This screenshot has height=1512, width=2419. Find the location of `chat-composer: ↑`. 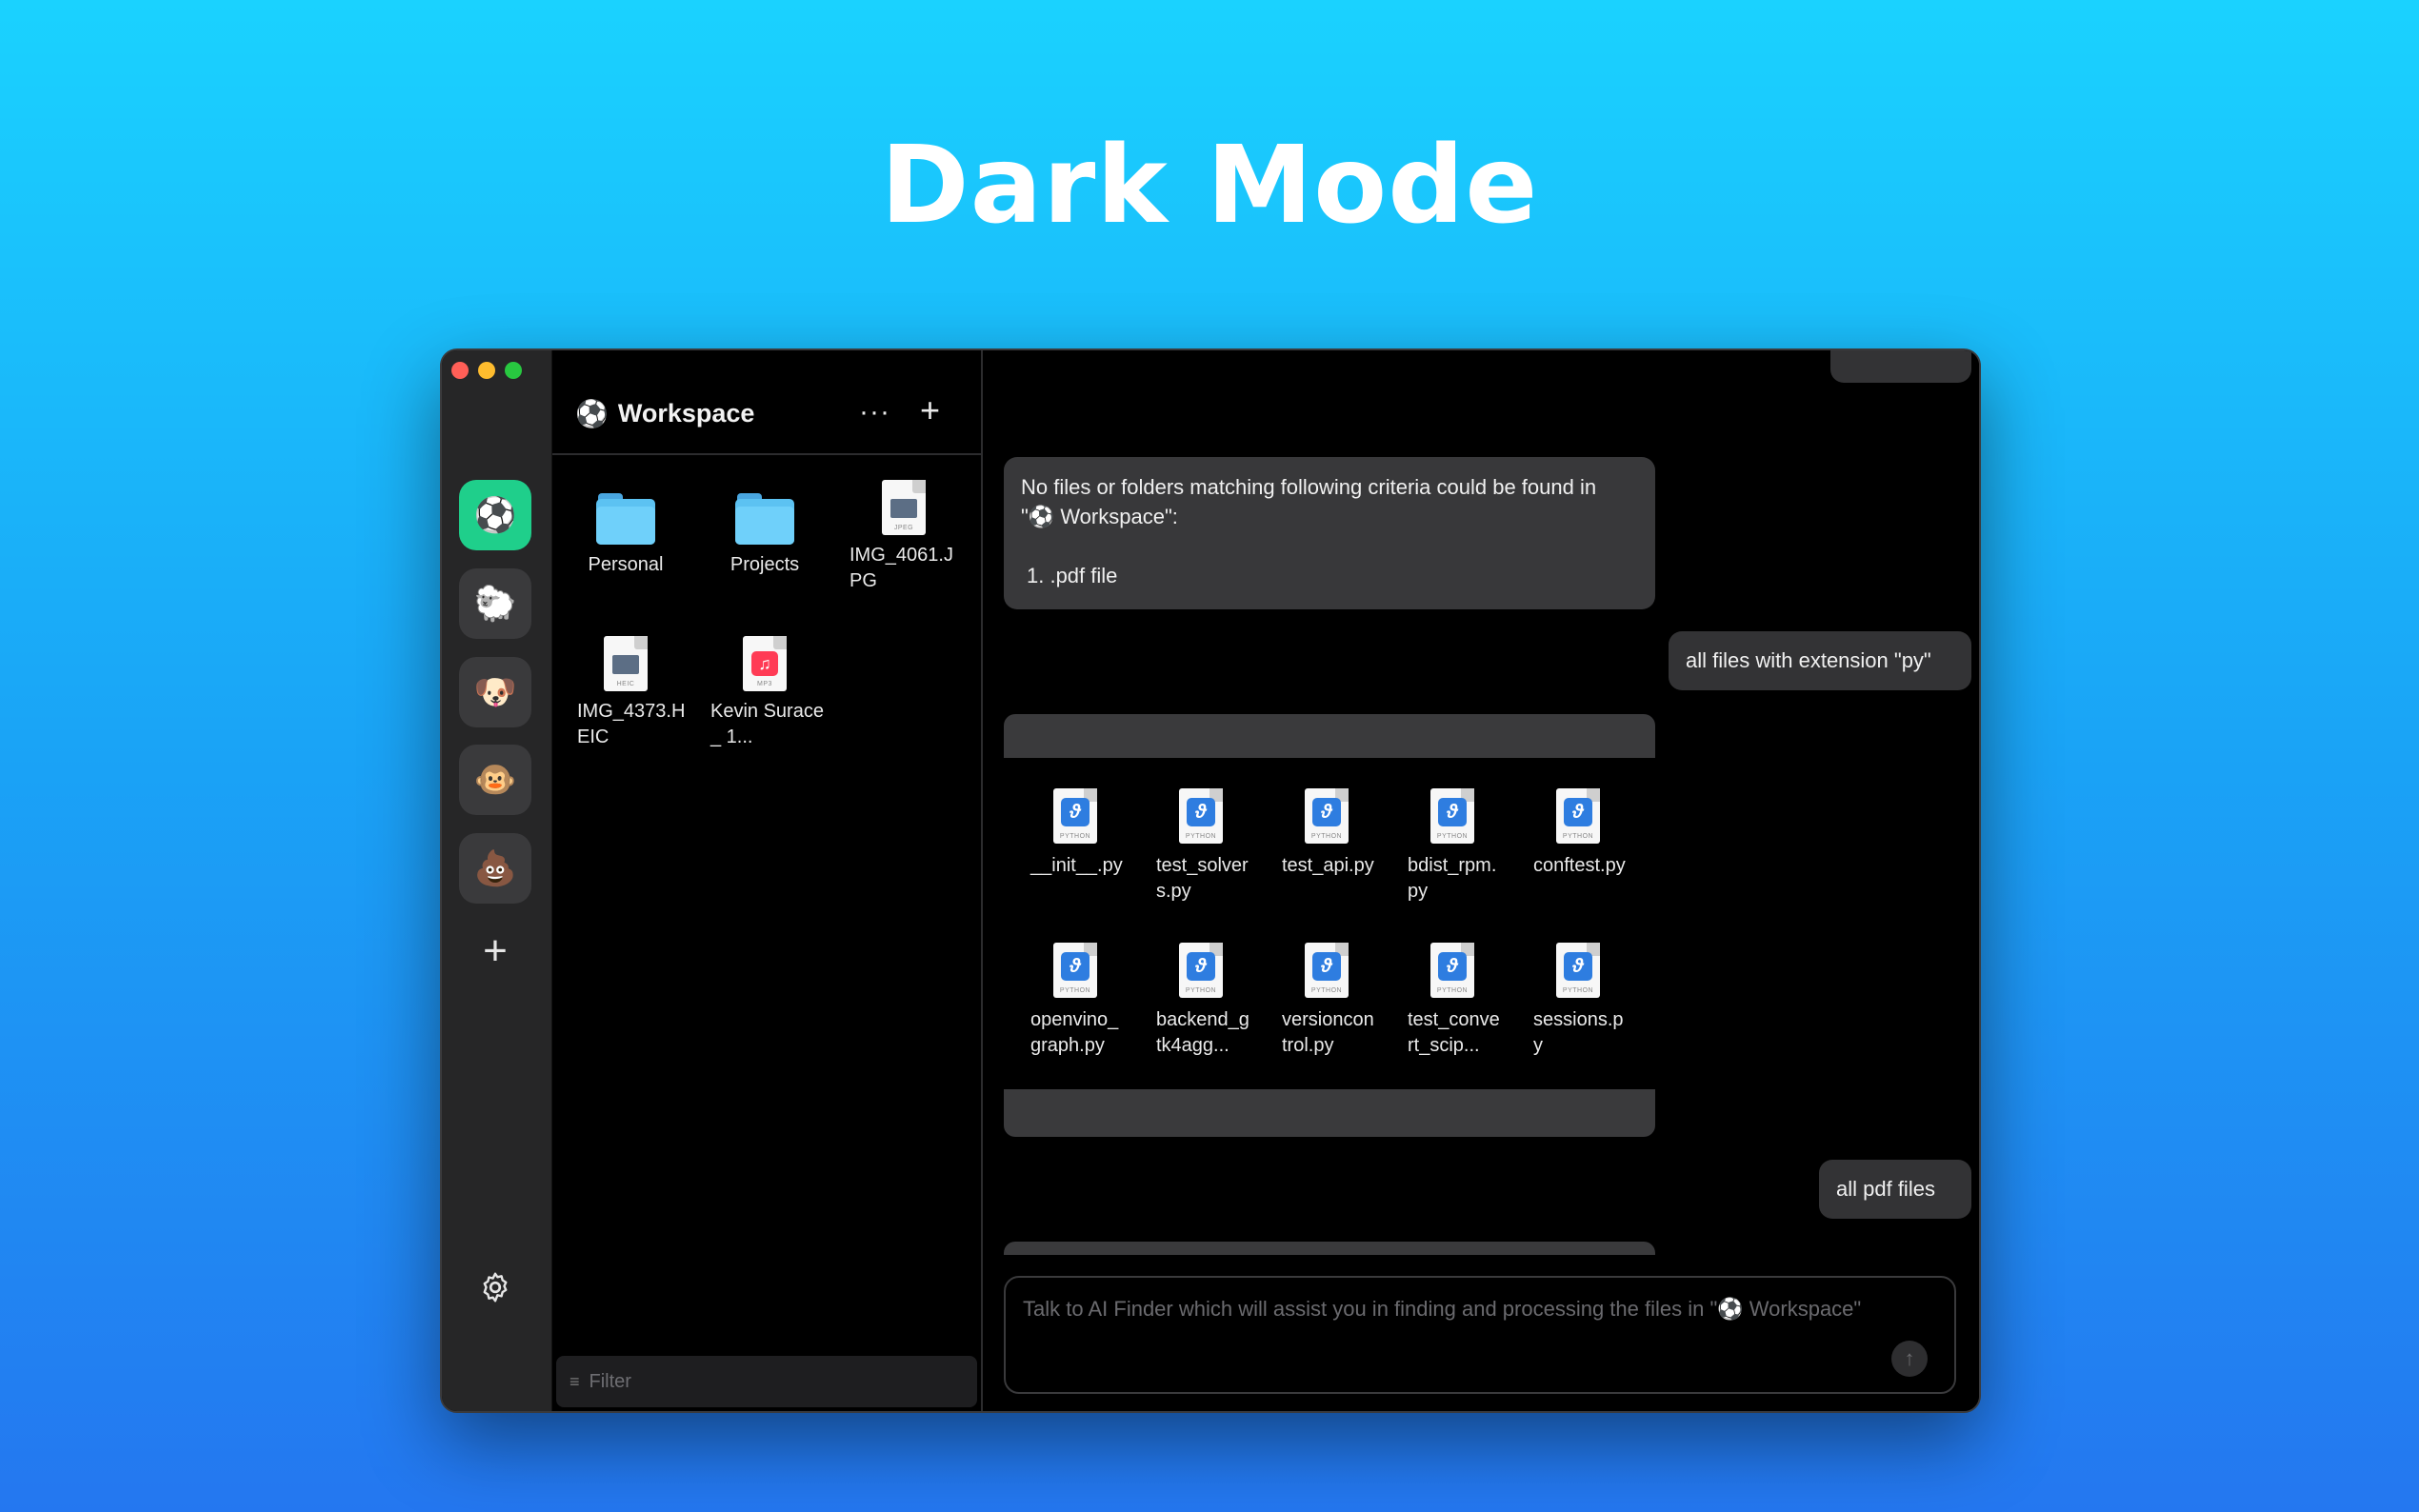

chat-composer: ↑ is located at coordinates (1480, 1335).